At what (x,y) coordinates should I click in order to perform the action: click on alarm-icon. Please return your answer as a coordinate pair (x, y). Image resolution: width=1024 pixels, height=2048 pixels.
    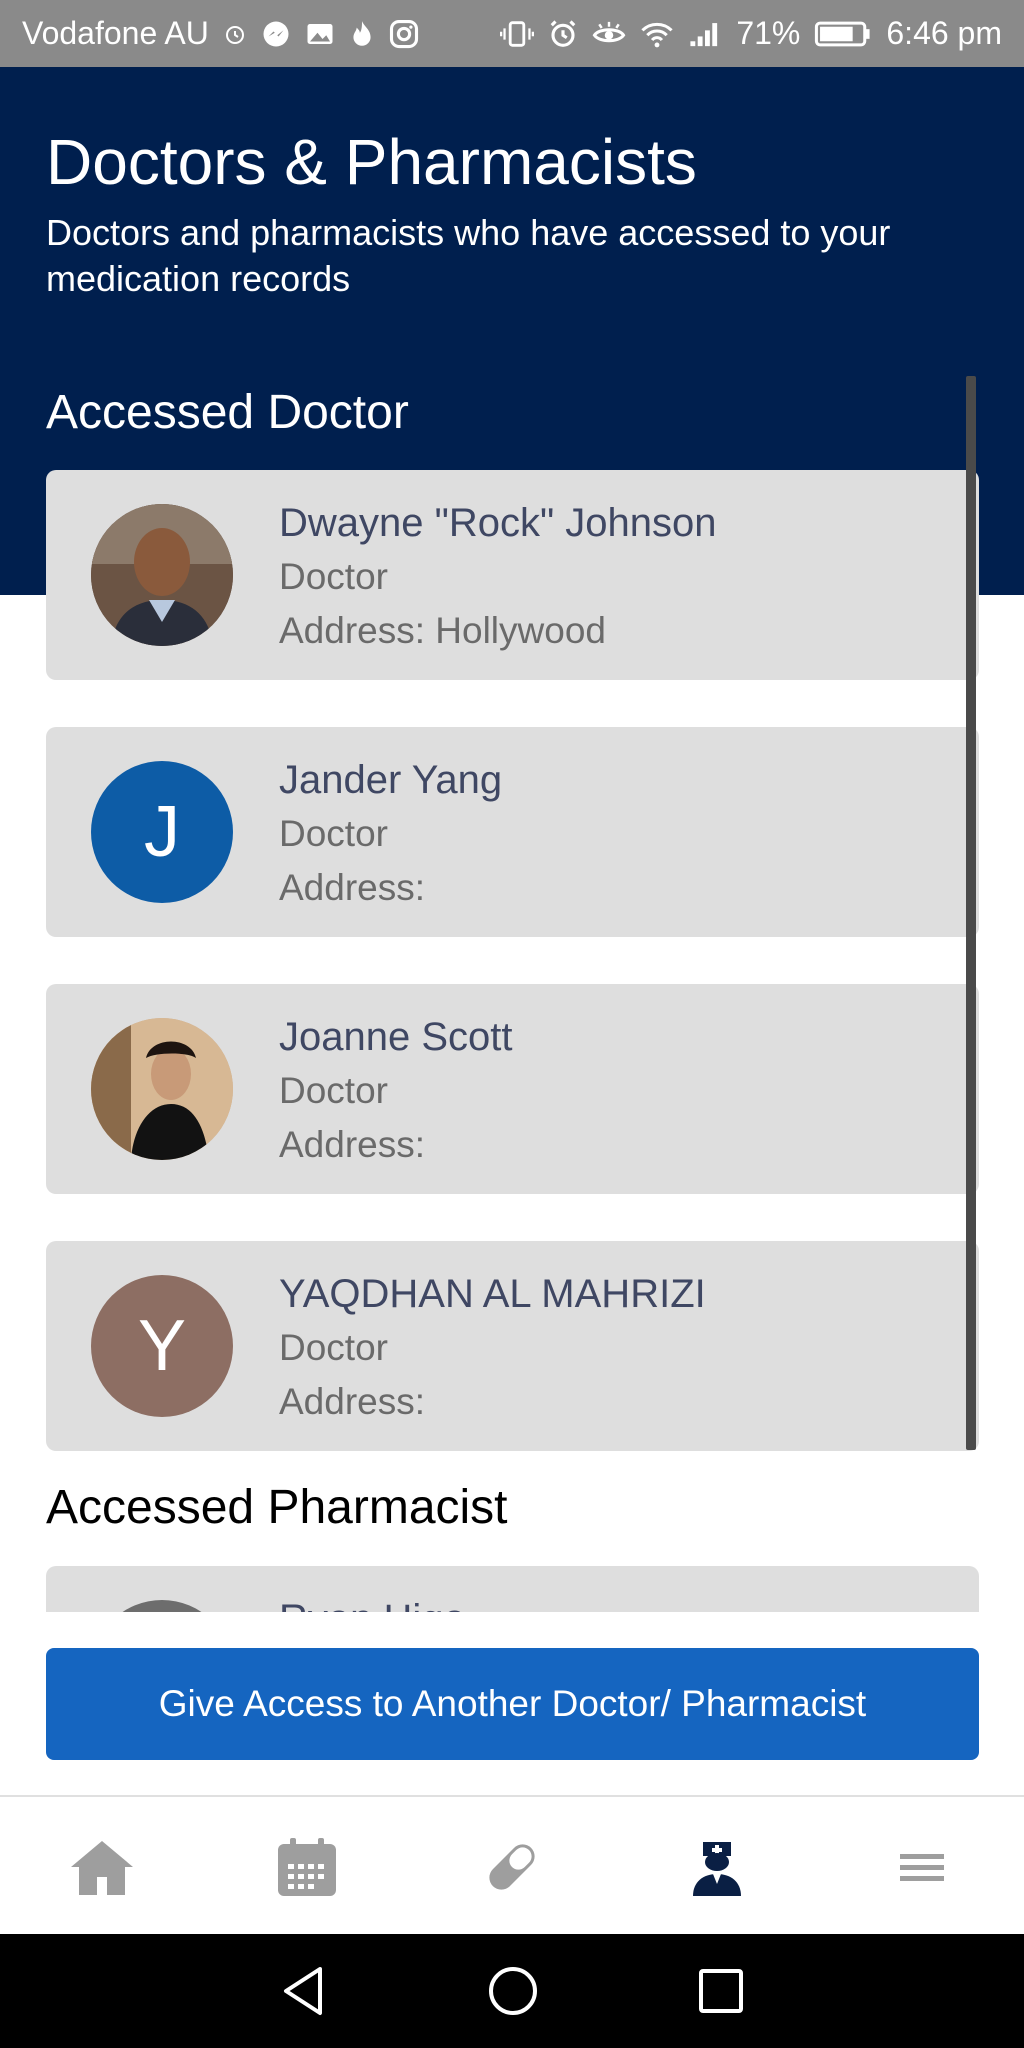
    Looking at the image, I should click on (235, 34).